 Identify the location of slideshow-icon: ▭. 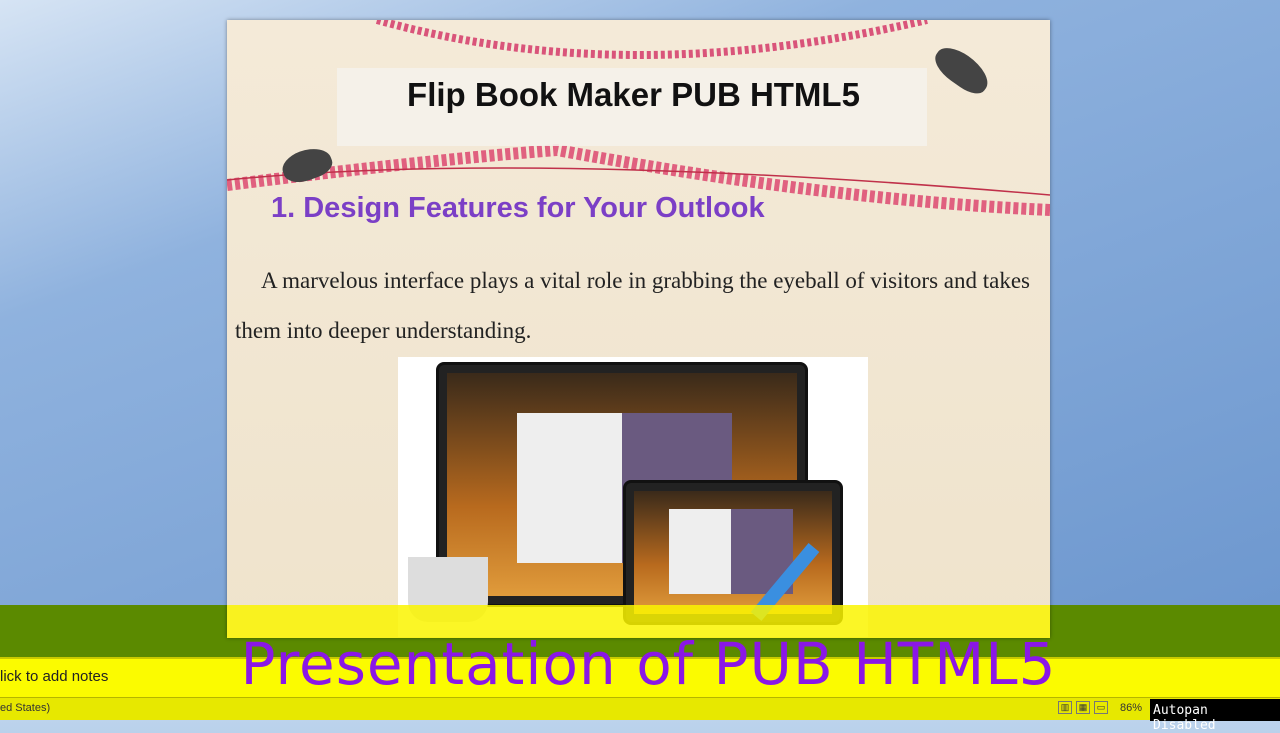
(1101, 707).